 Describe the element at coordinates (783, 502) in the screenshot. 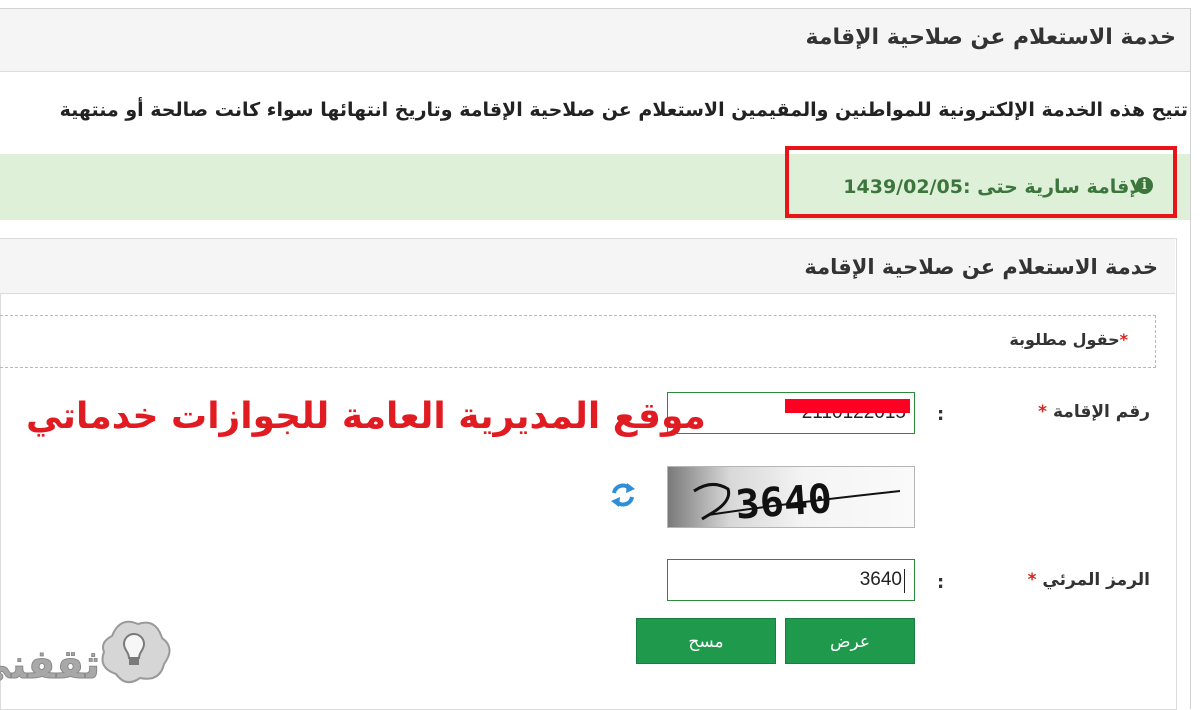

I see `captcha-text: 3640` at that location.